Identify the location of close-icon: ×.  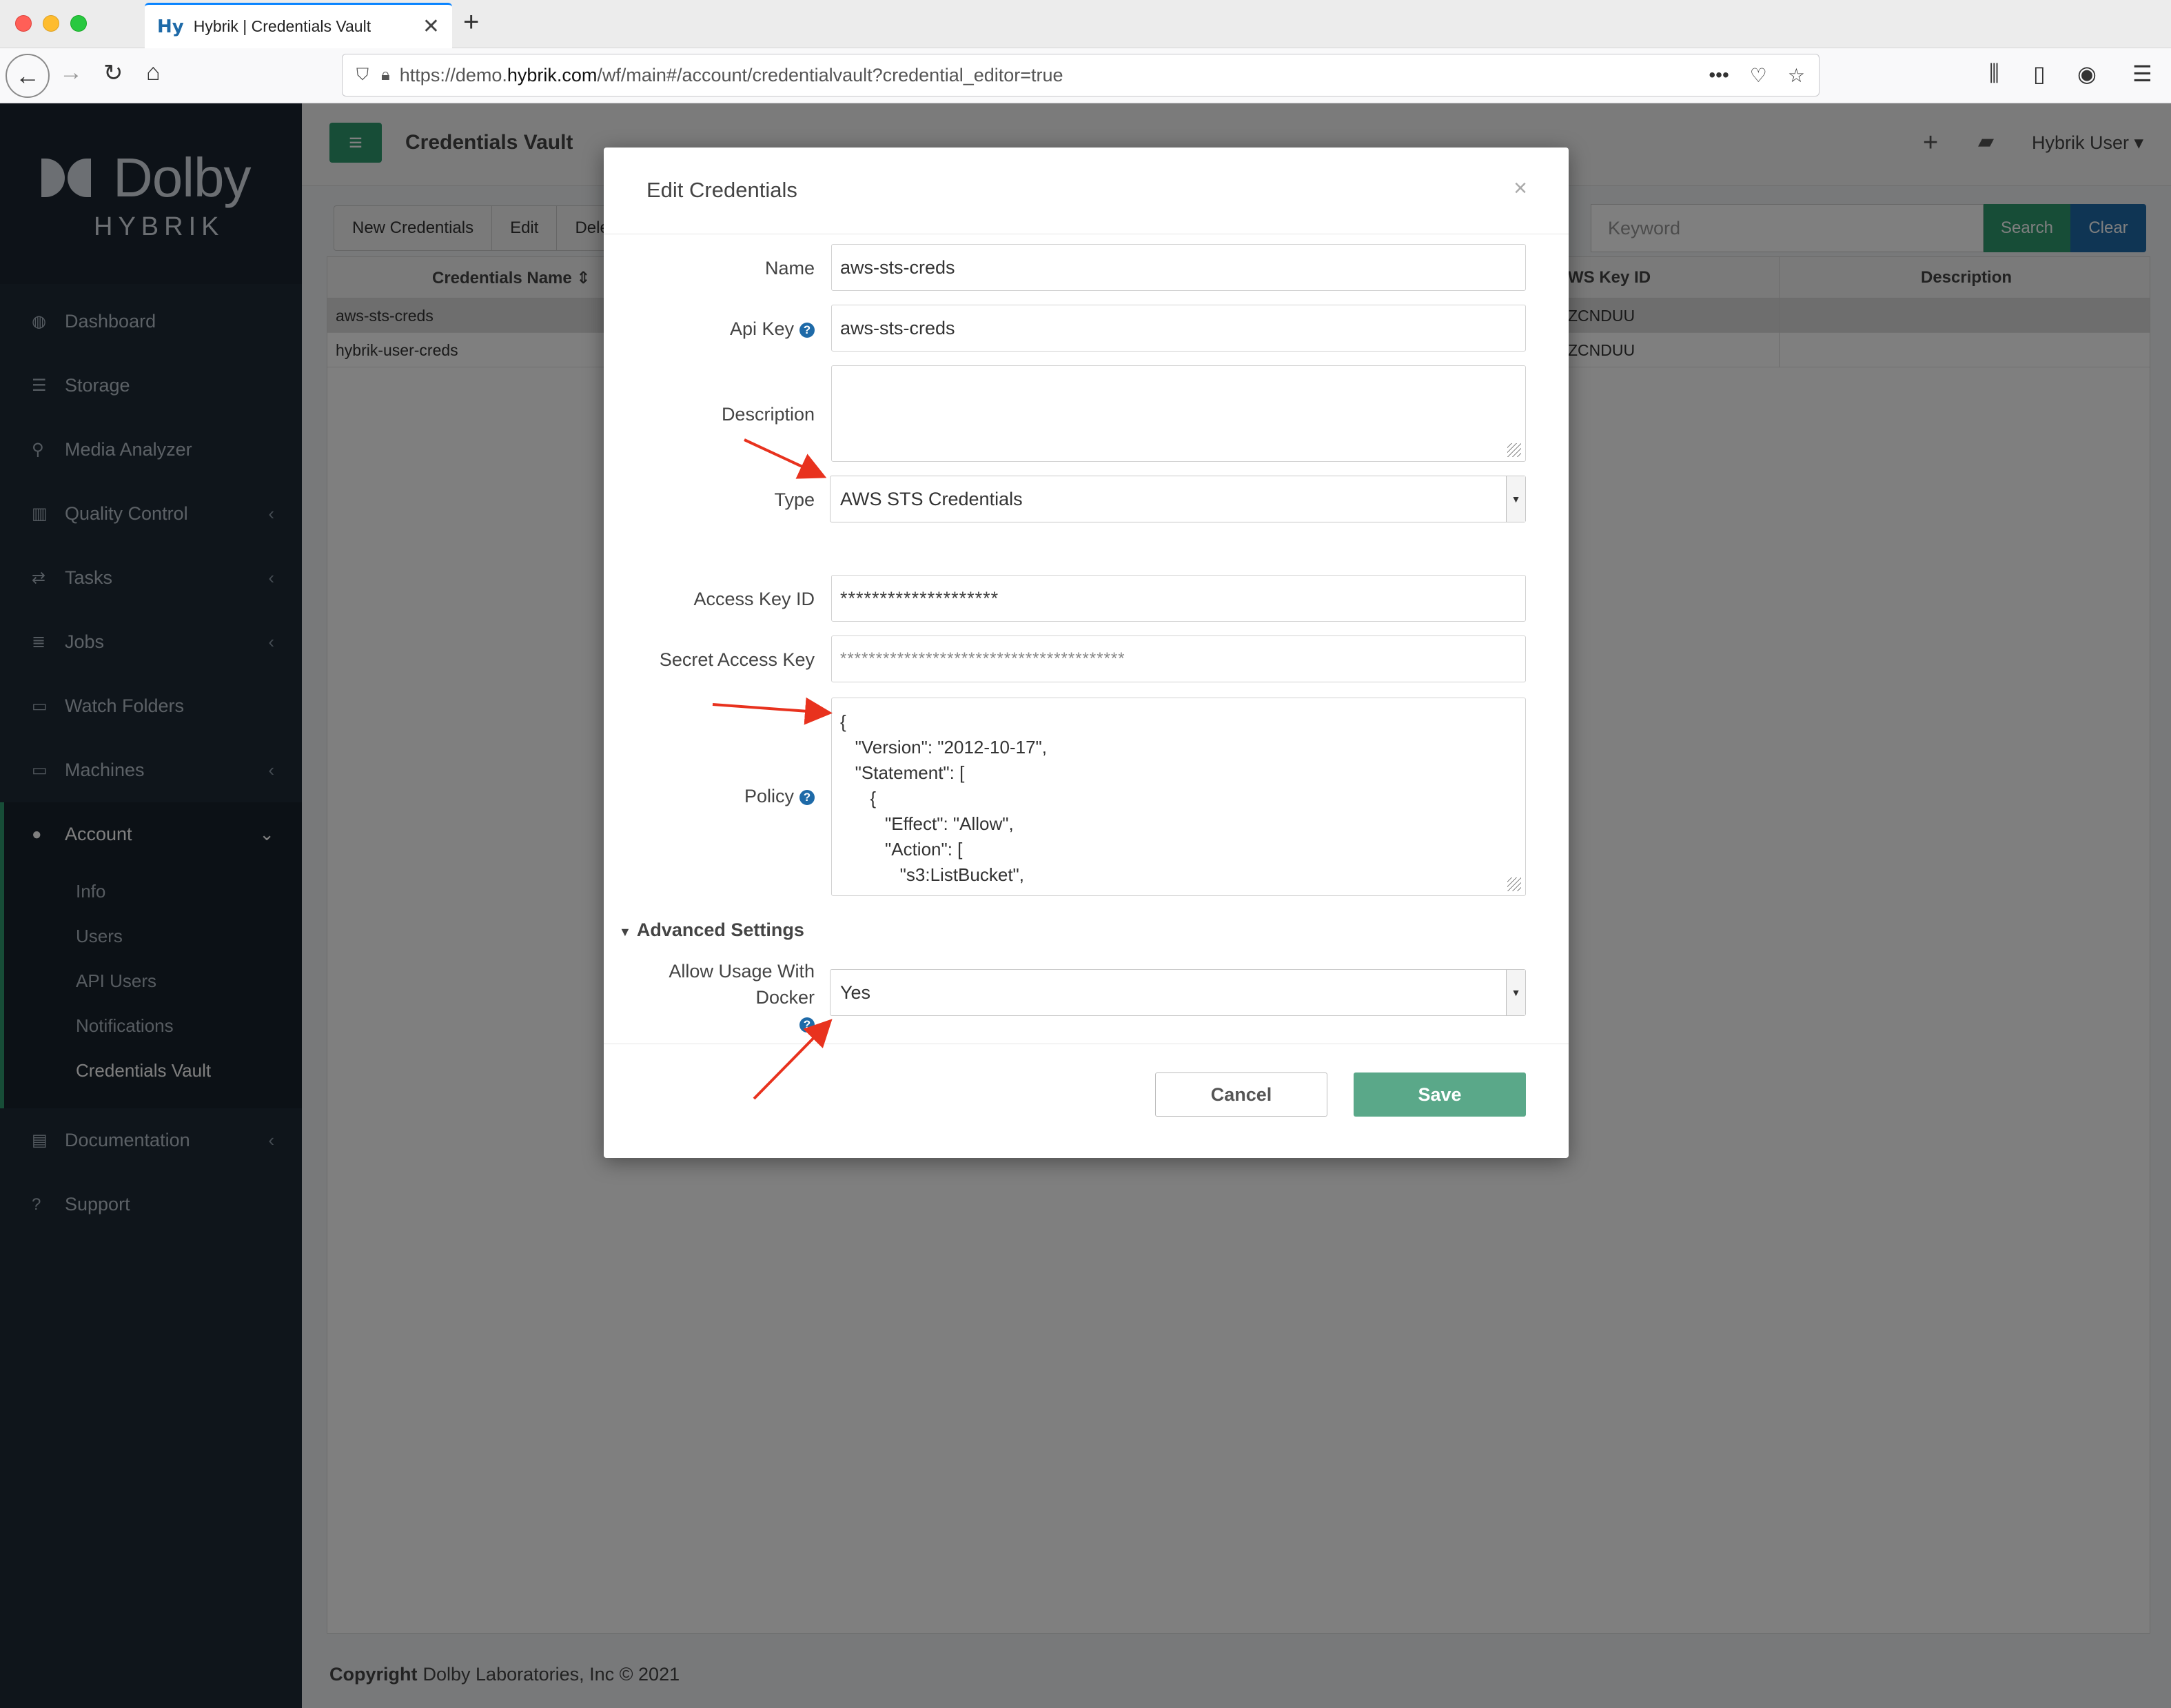
(1520, 188).